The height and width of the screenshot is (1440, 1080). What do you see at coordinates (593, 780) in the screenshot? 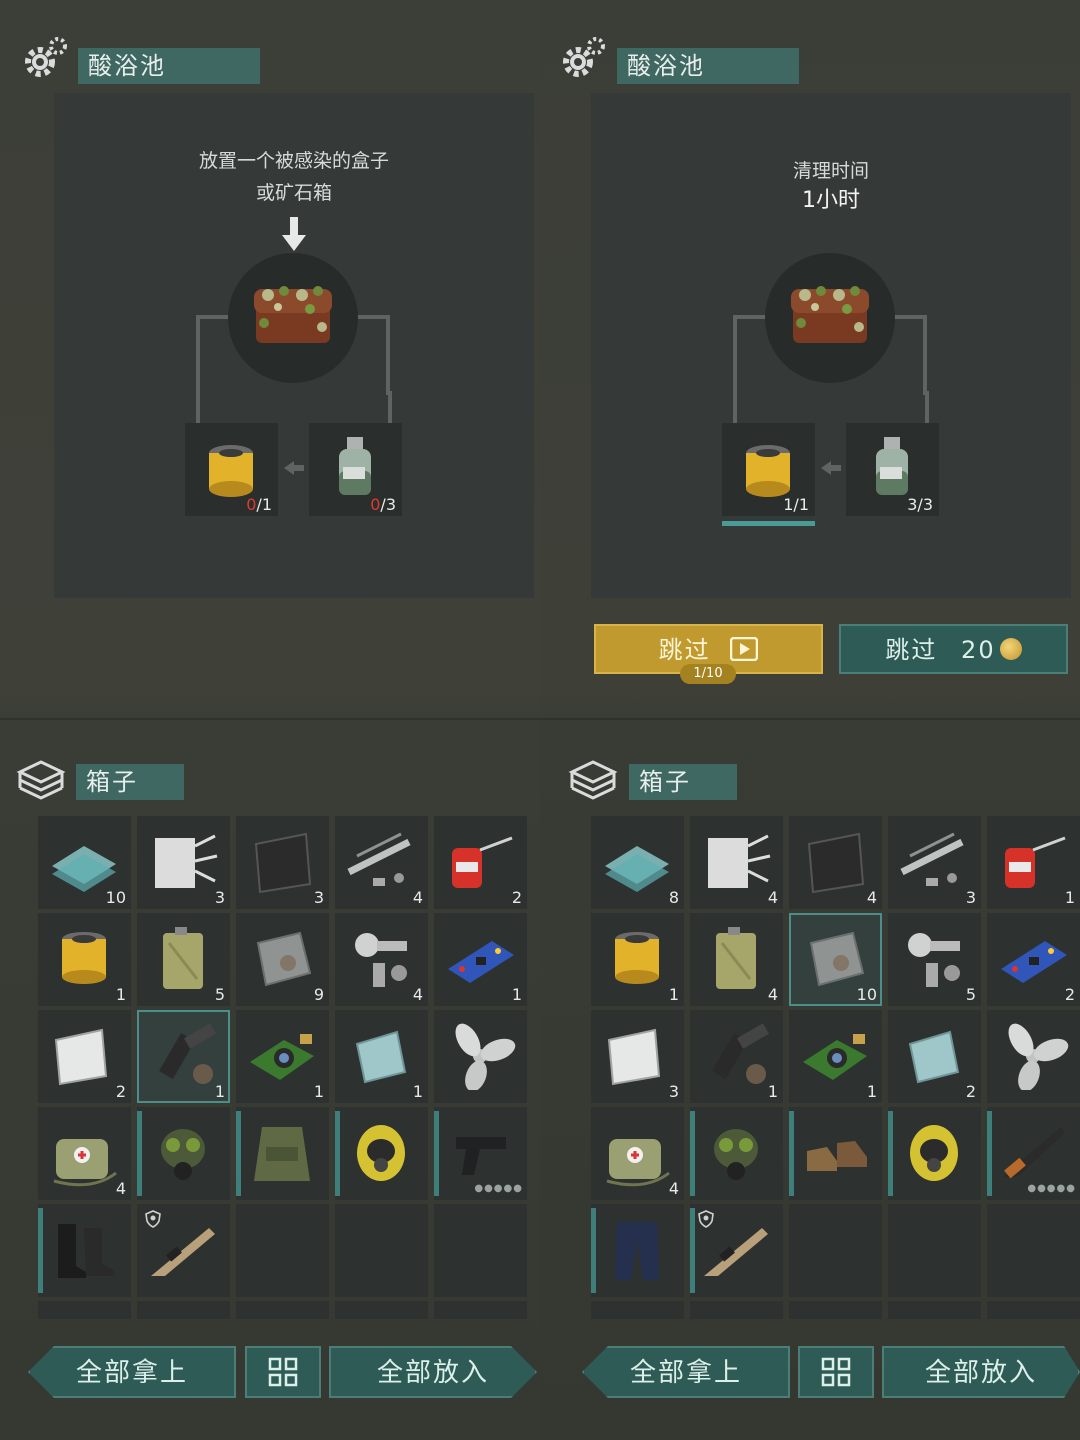
I see `box-stack-icon` at bounding box center [593, 780].